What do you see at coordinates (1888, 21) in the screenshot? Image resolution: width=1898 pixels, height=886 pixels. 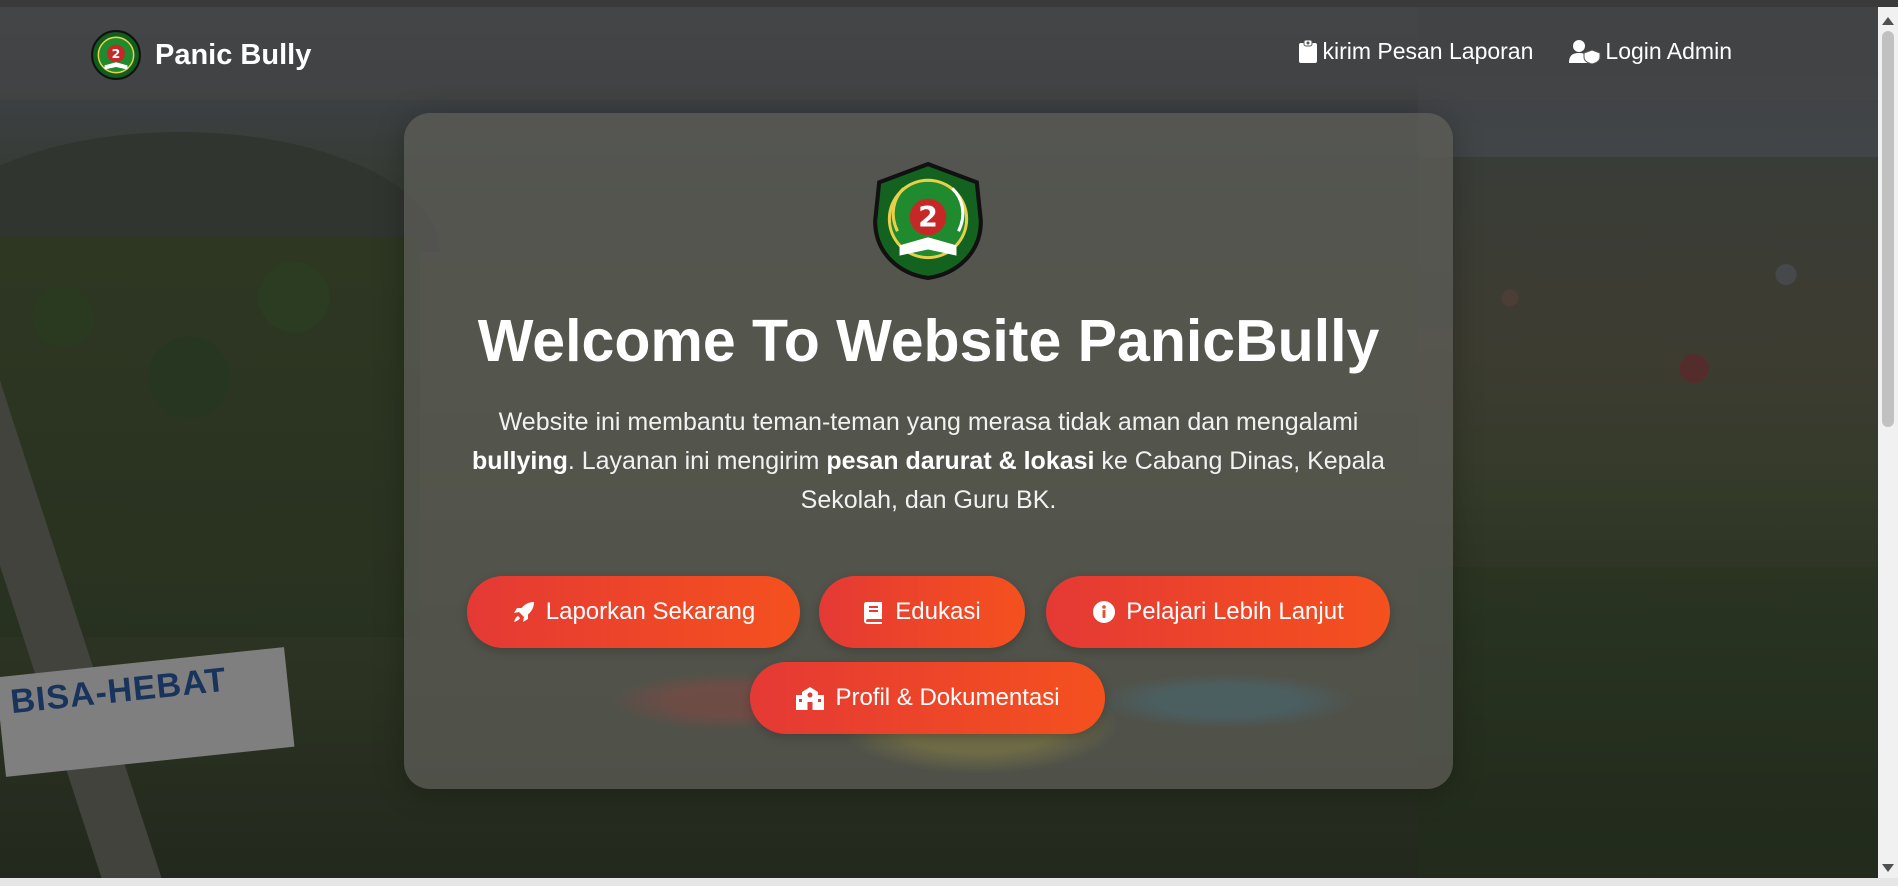 I see `scroll-up-arrow-icon` at bounding box center [1888, 21].